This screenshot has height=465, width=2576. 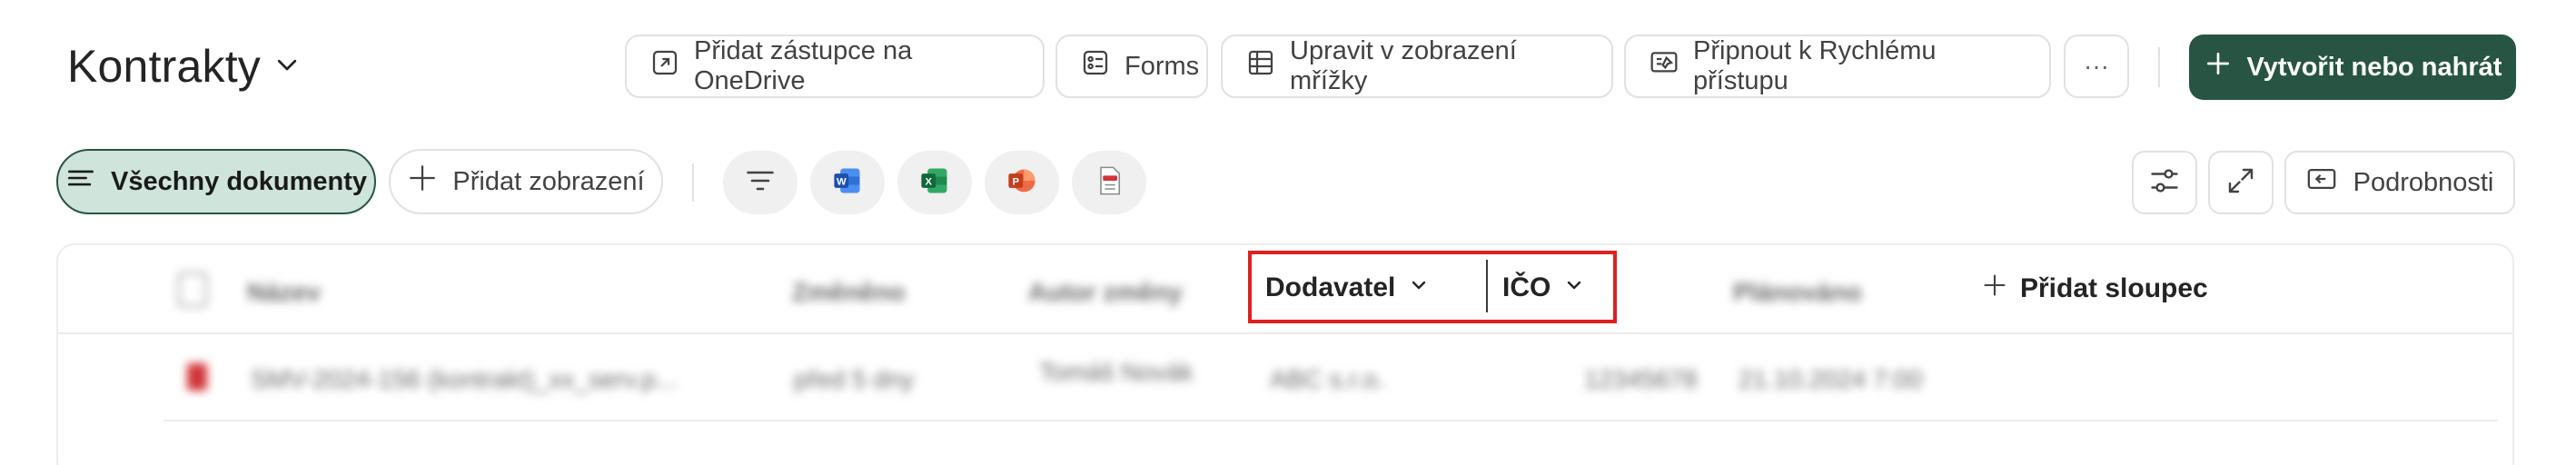 I want to click on settings-sliders-icon, so click(x=2164, y=183).